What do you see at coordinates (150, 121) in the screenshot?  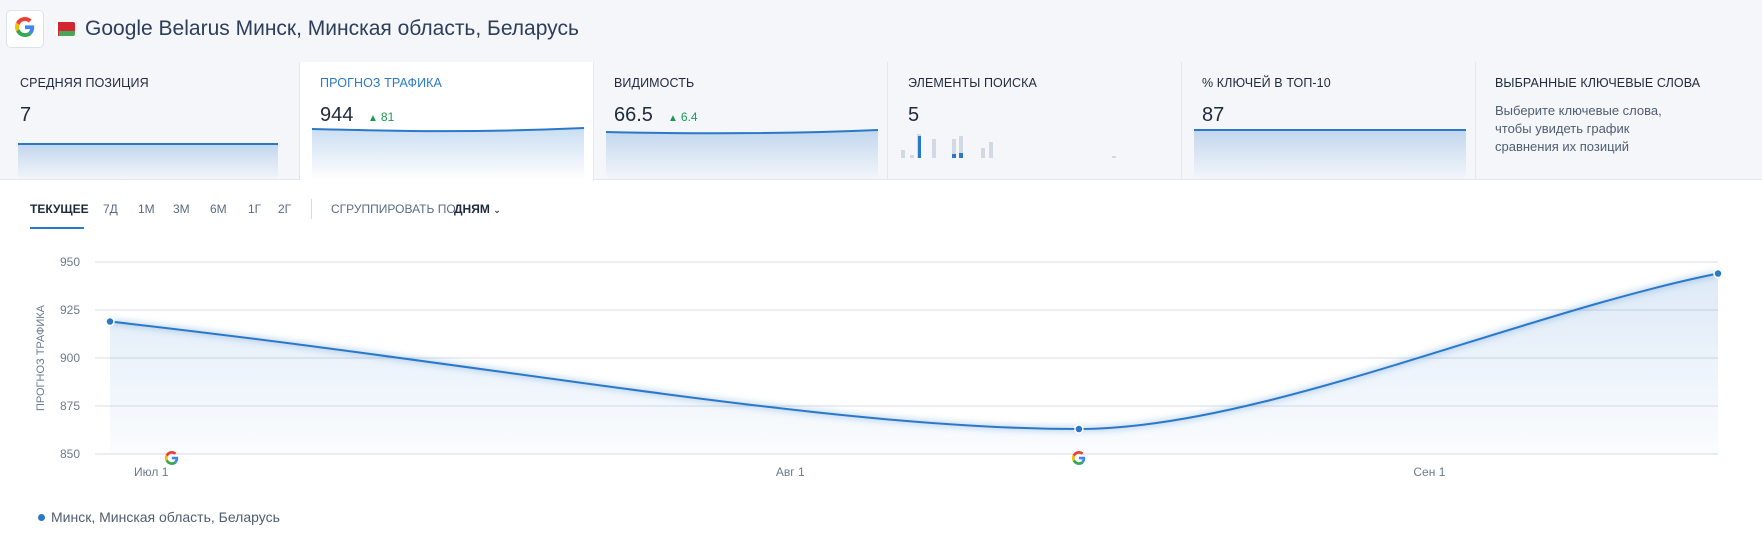 I see `card-average-position: СРЕДНЯЯ ПОЗИЦИЯ 7` at bounding box center [150, 121].